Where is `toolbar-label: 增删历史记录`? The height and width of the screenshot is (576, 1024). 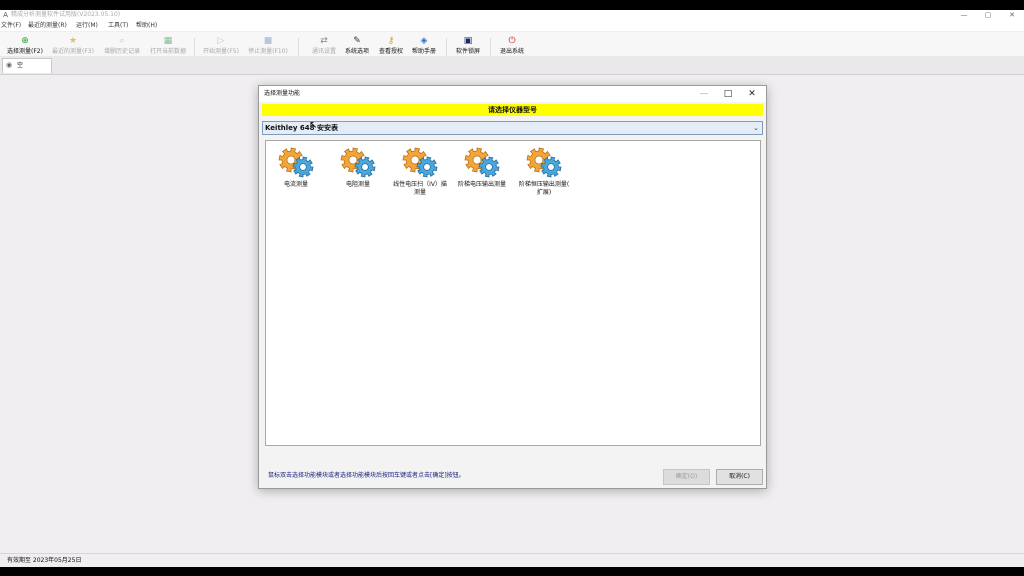 toolbar-label: 增删历史记录 is located at coordinates (121, 51).